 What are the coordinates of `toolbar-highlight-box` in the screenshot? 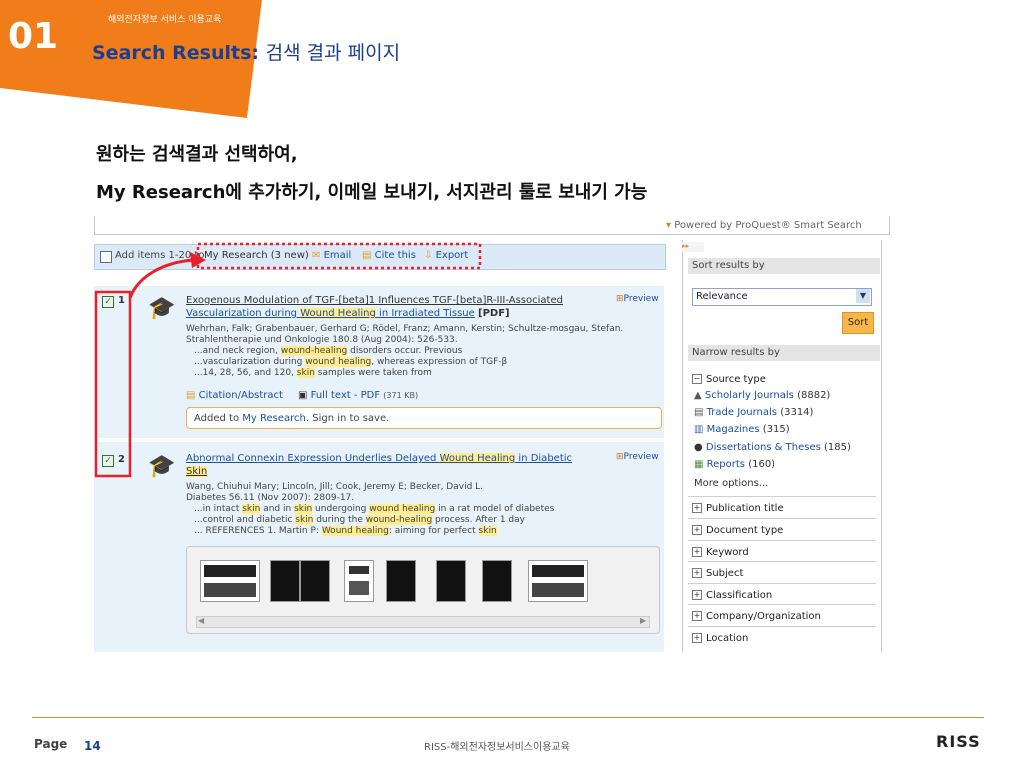 It's located at (339, 256).